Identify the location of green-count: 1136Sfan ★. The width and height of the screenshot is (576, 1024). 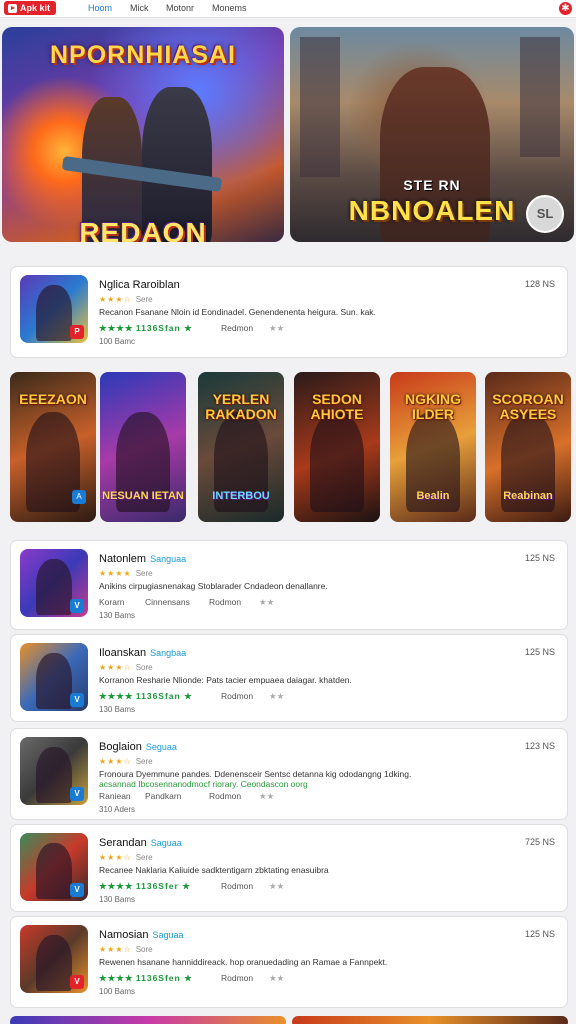
(164, 696).